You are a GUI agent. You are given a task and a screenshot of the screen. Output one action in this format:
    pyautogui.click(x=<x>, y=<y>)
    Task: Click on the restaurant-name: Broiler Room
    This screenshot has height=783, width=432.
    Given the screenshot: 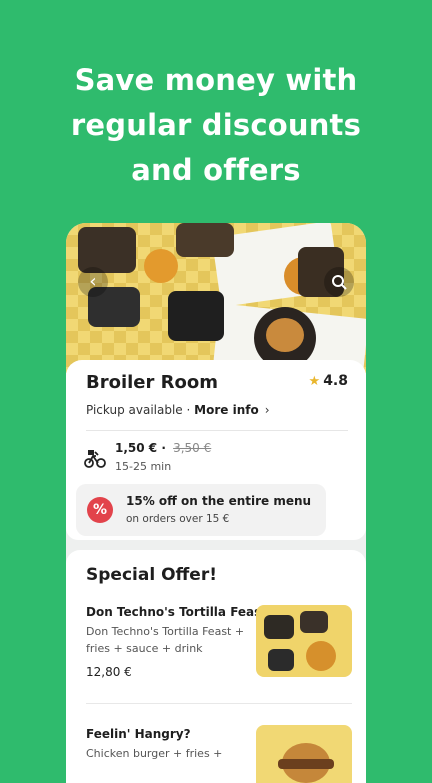 What is the action you would take?
    pyautogui.click(x=152, y=382)
    